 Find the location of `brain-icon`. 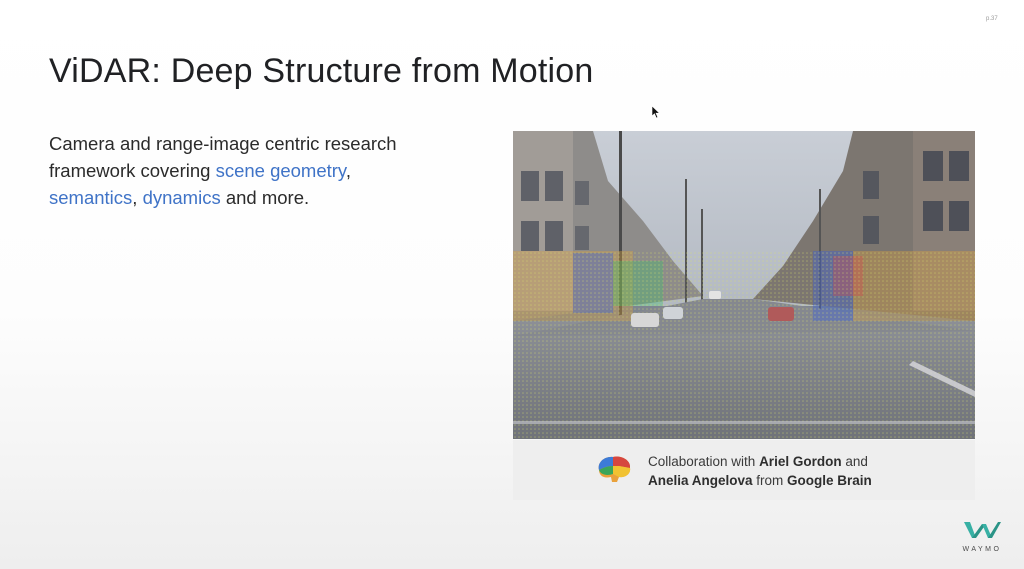

brain-icon is located at coordinates (614, 469).